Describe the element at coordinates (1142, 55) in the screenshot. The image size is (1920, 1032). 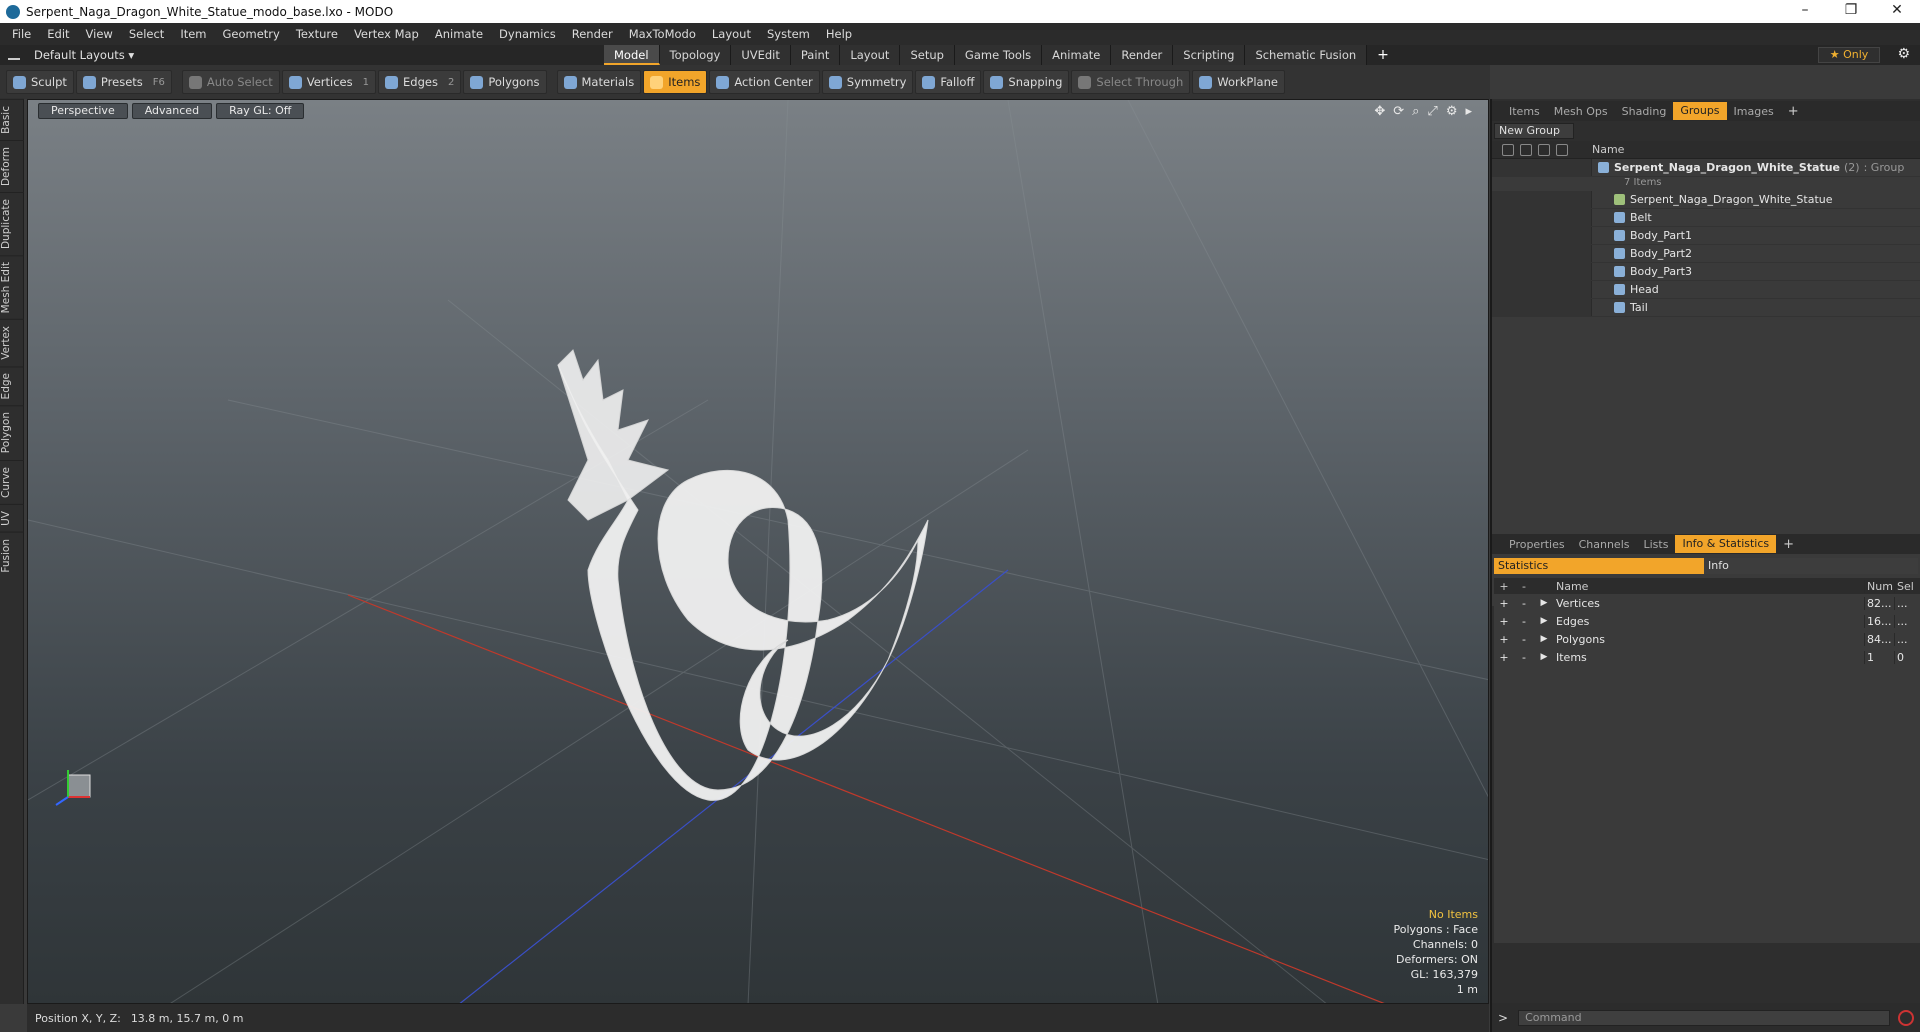
I see `tab-render: Render` at that location.